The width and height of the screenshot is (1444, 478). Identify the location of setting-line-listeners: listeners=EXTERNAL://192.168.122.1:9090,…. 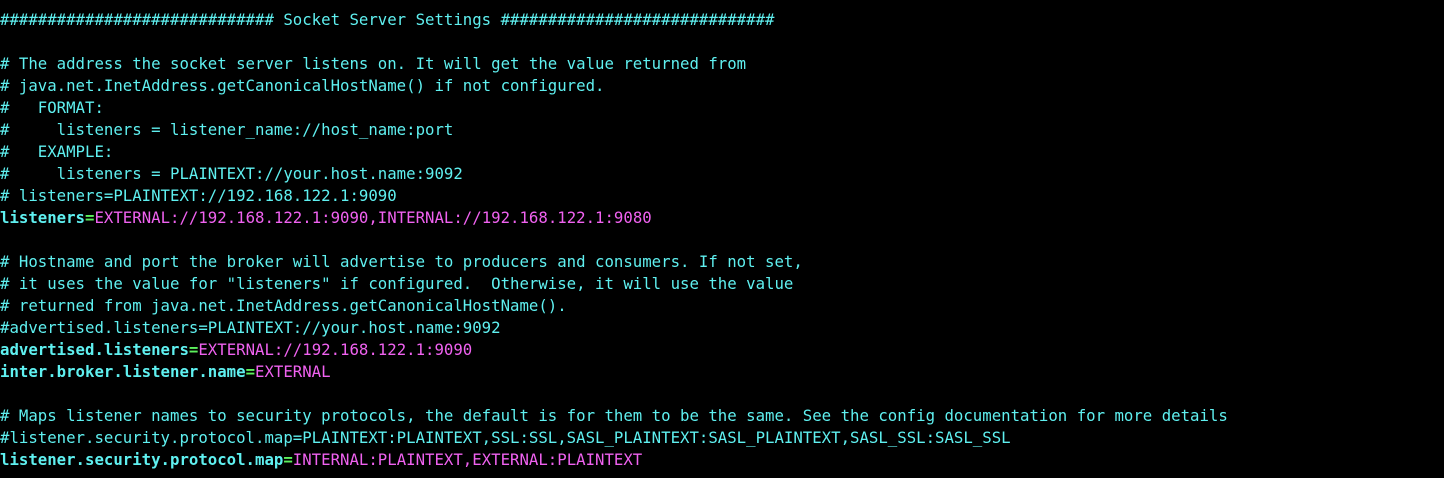
(722, 218).